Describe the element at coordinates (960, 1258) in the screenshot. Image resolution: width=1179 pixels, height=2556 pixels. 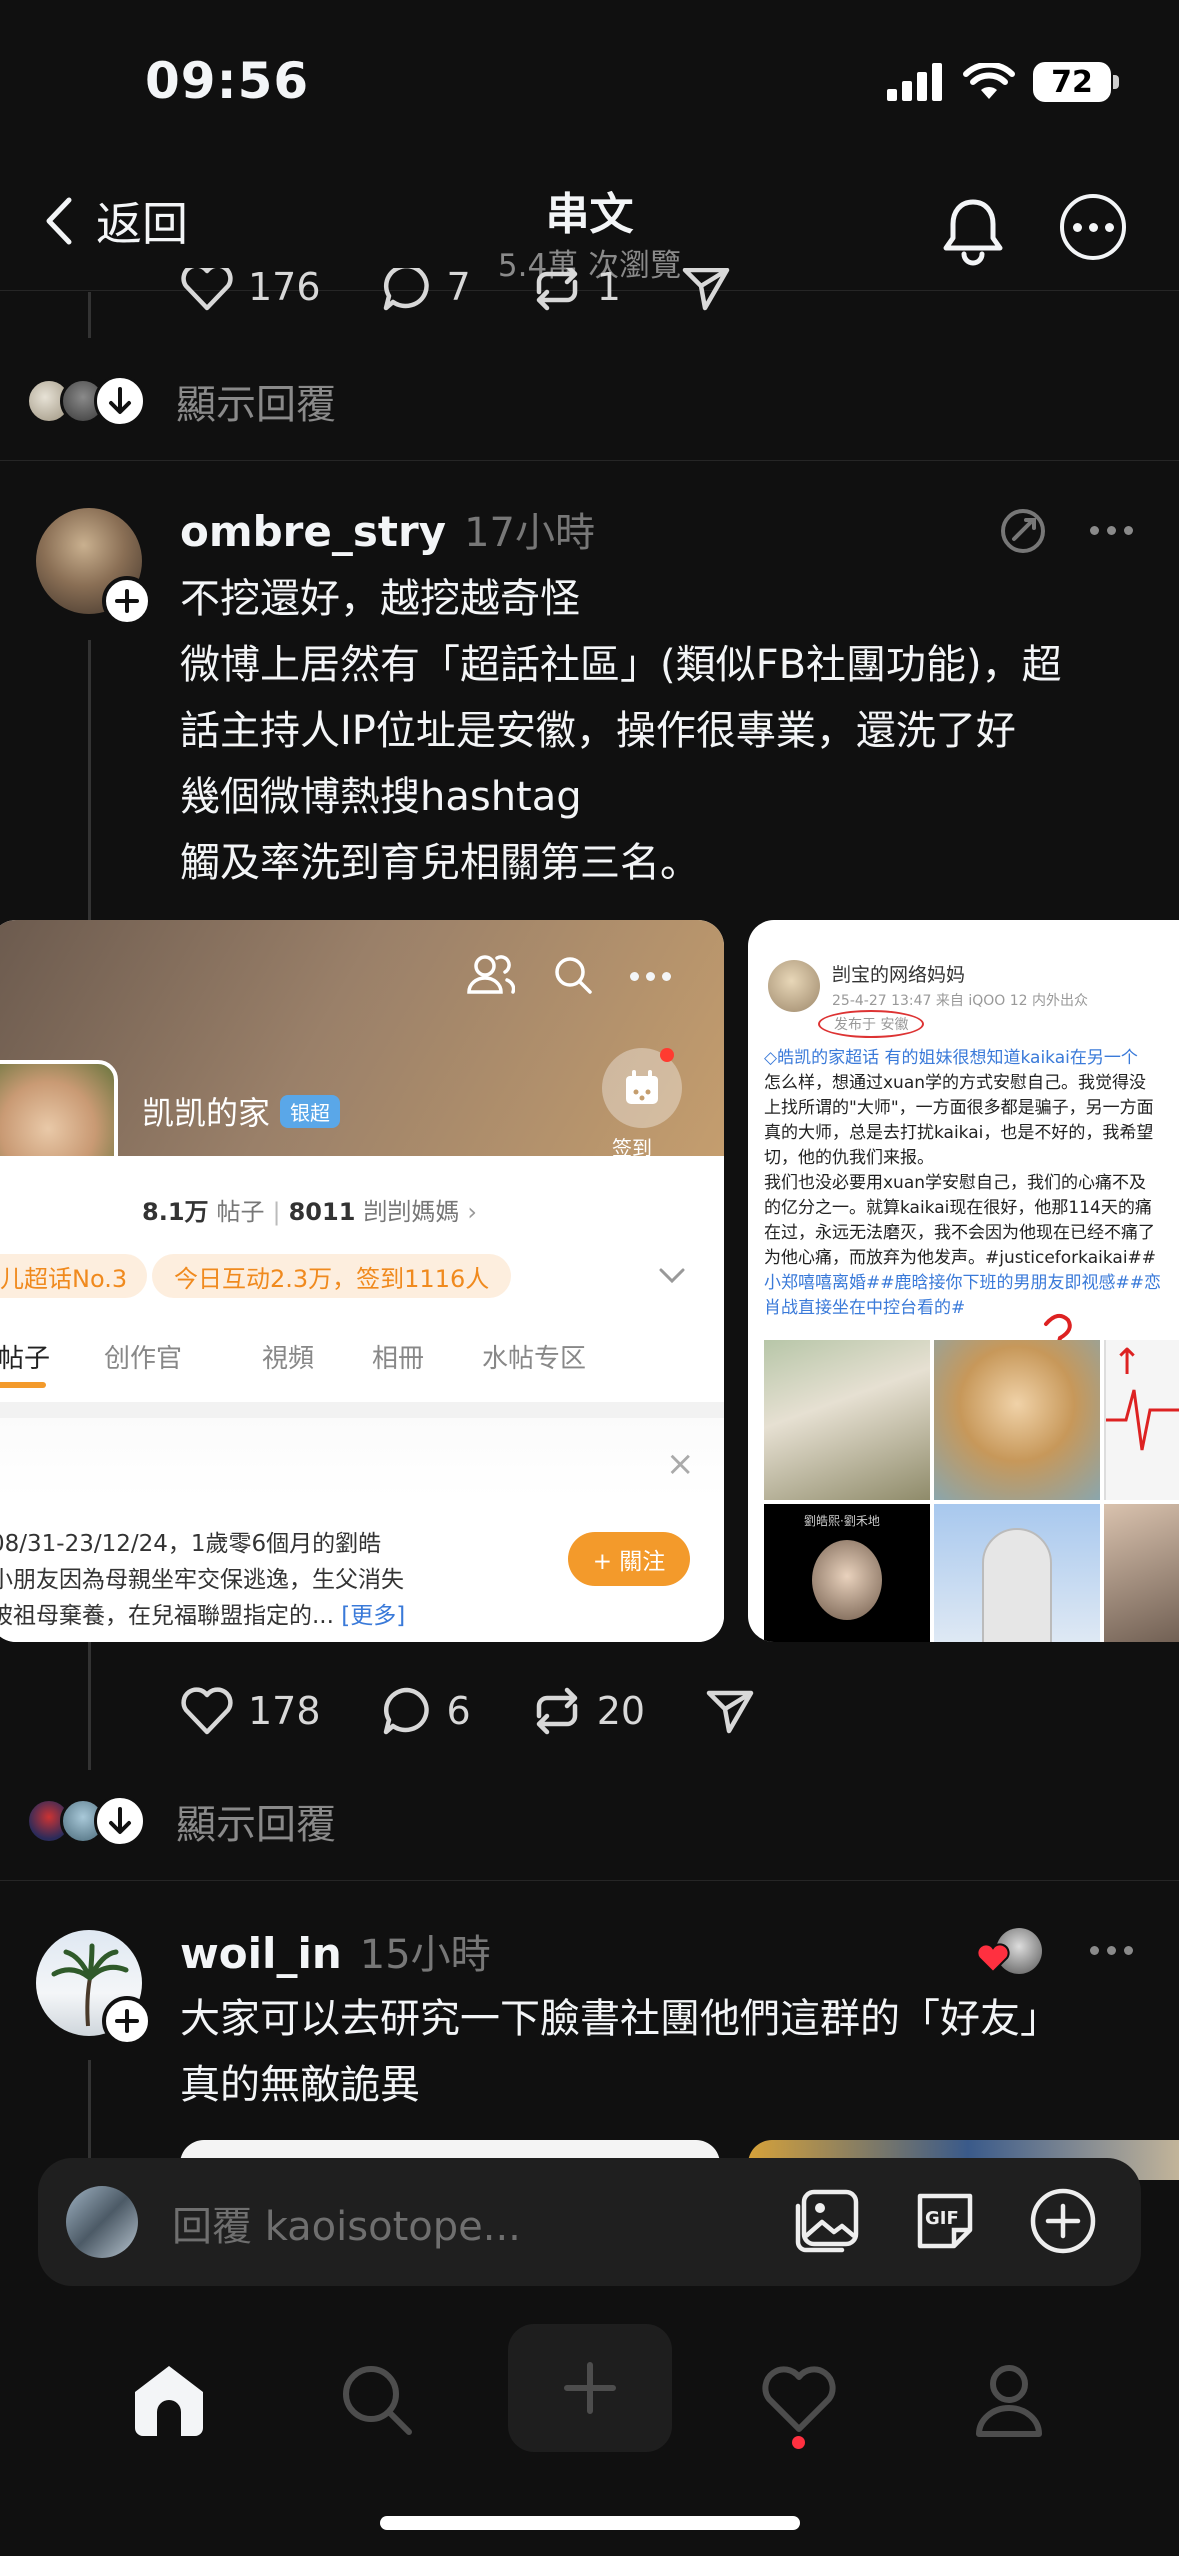
I see `body-line: 为他心痛，而放弃为他发声。#justiceforkaikai##` at that location.